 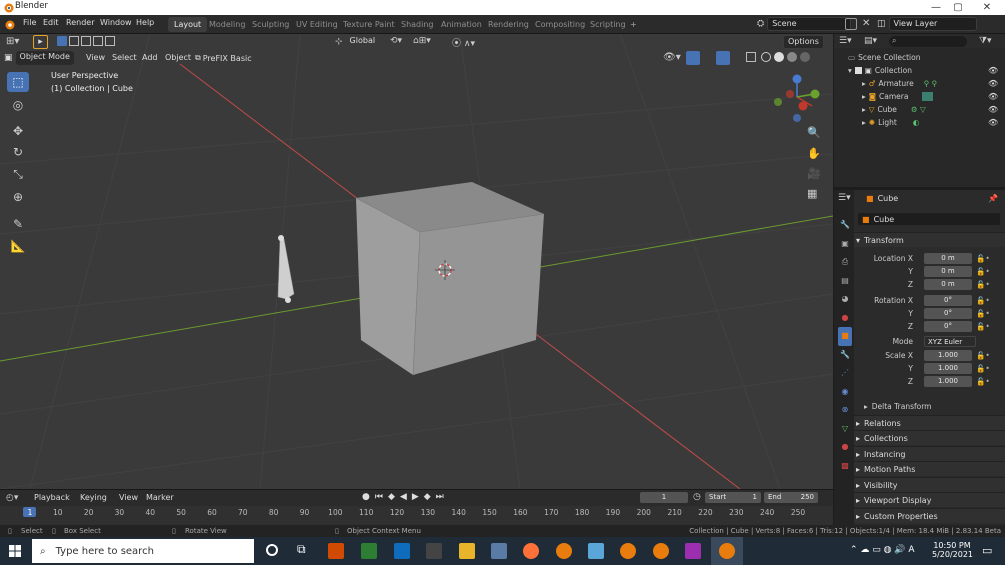 What do you see at coordinates (952, 550) in the screenshot?
I see `clock: 10:50 PM 5/20/2021` at bounding box center [952, 550].